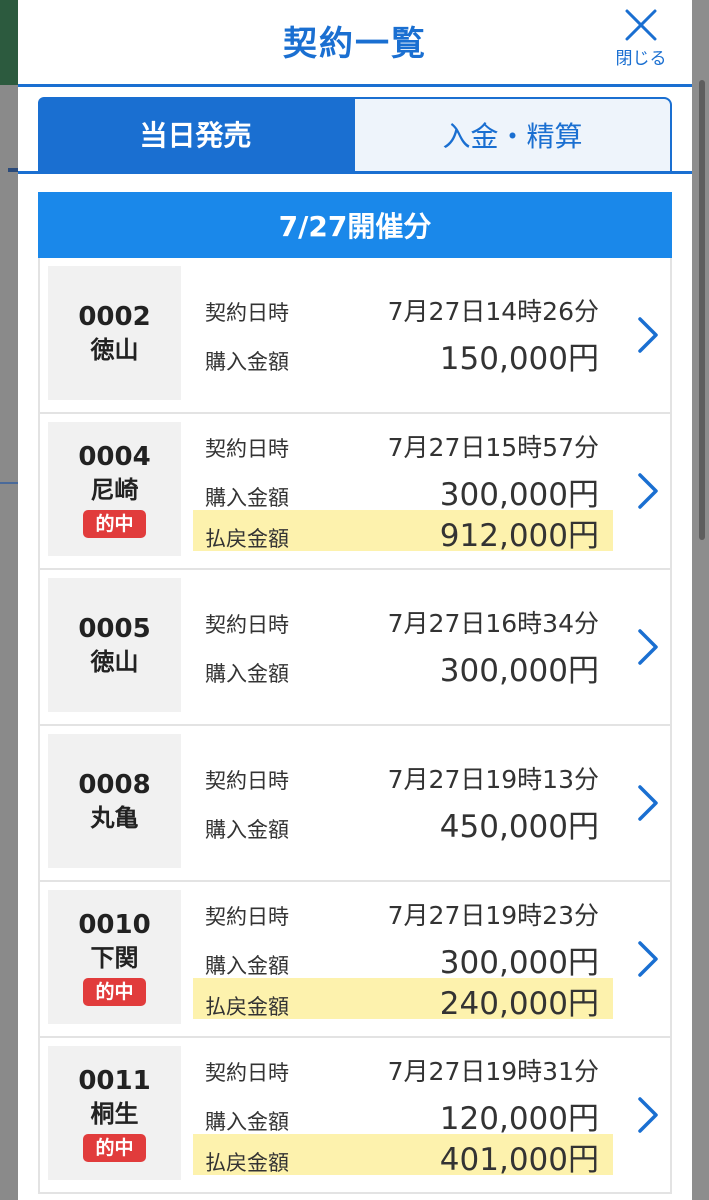  I want to click on contract-row: 0008 丸亀 契約日時 7月27日19時13分購入金額 450,000円, so click(355, 804).